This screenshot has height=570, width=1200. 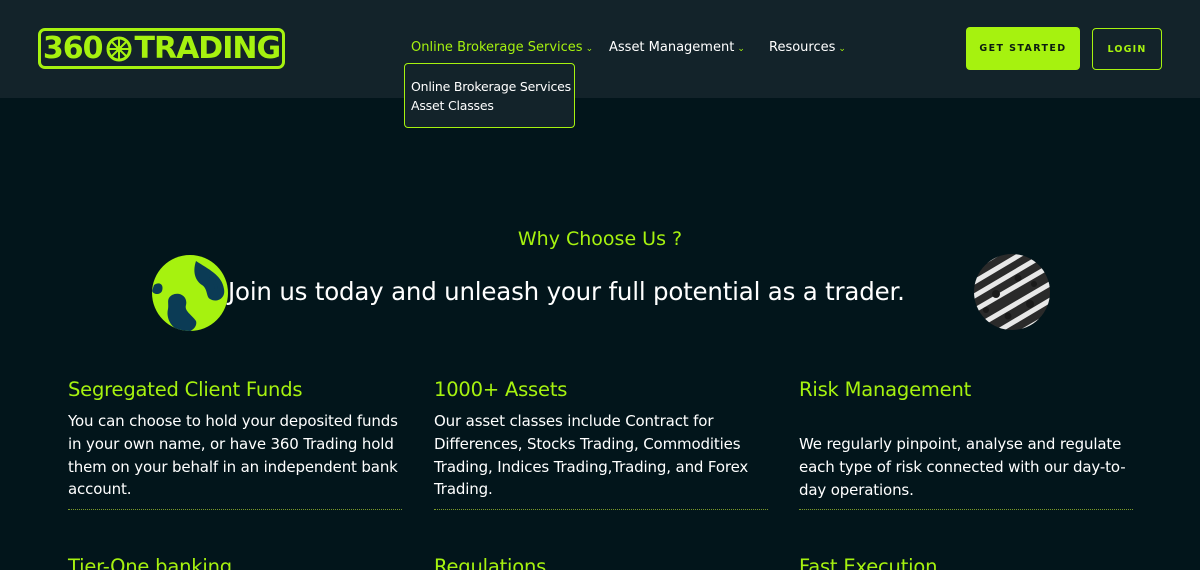 What do you see at coordinates (501, 389) in the screenshot?
I see `feature-title: 1000+ Assets` at bounding box center [501, 389].